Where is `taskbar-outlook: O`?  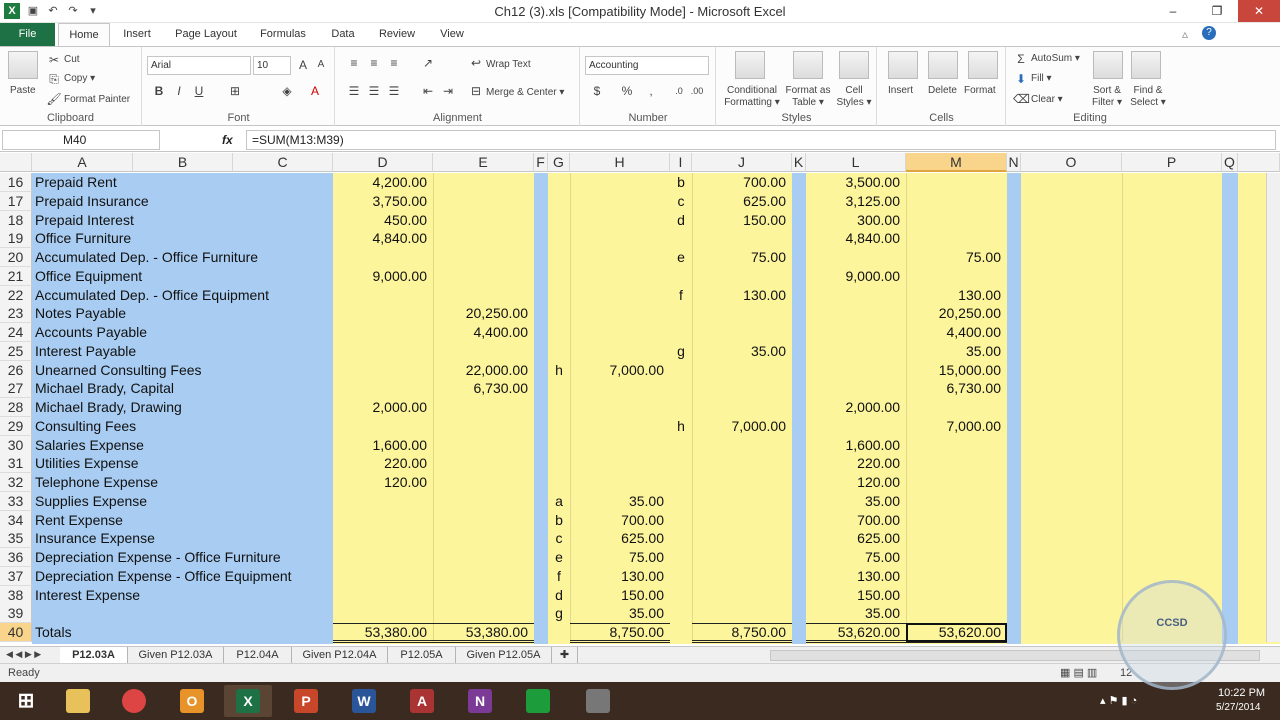 taskbar-outlook: O is located at coordinates (192, 701).